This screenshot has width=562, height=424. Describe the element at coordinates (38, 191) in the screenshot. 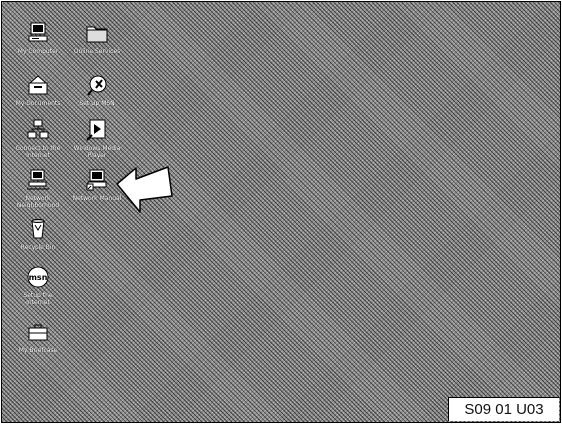

I see `network-neighborhood-desktop-icon: Network Neighborhood` at that location.